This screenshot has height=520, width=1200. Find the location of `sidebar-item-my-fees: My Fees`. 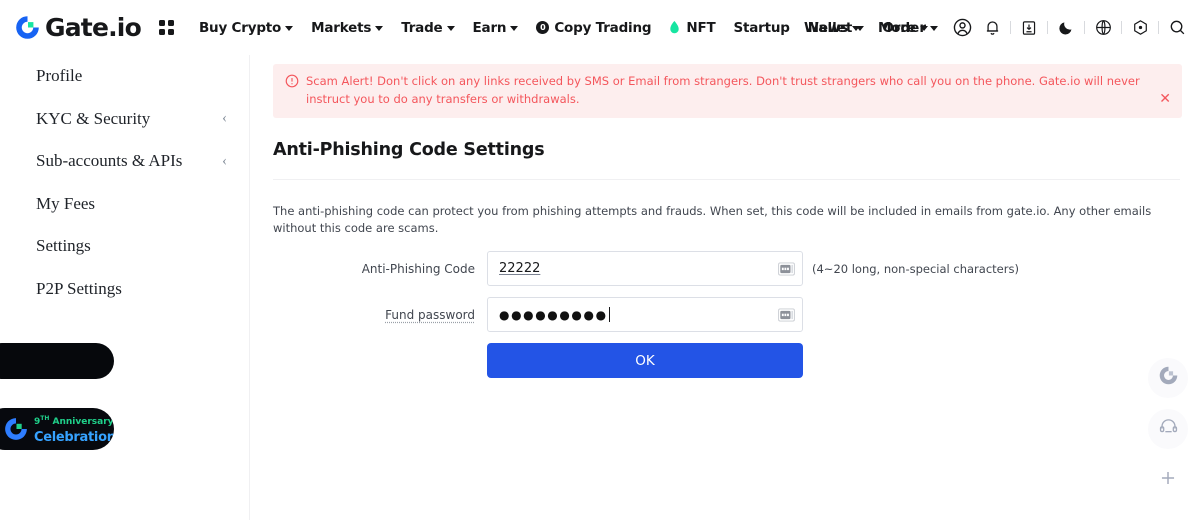

sidebar-item-my-fees: My Fees is located at coordinates (124, 204).